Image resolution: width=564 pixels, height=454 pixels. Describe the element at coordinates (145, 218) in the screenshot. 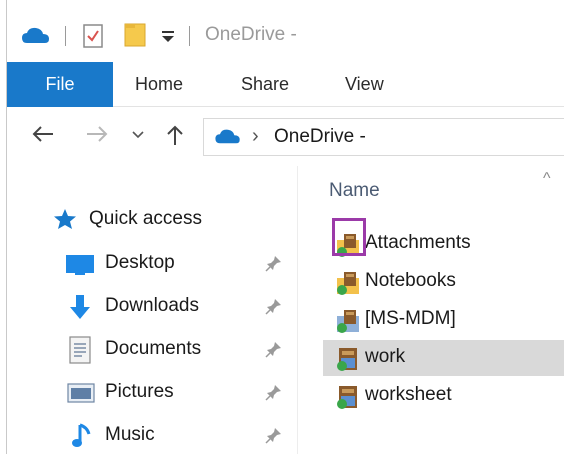

I see `nav-label: Quick access` at that location.